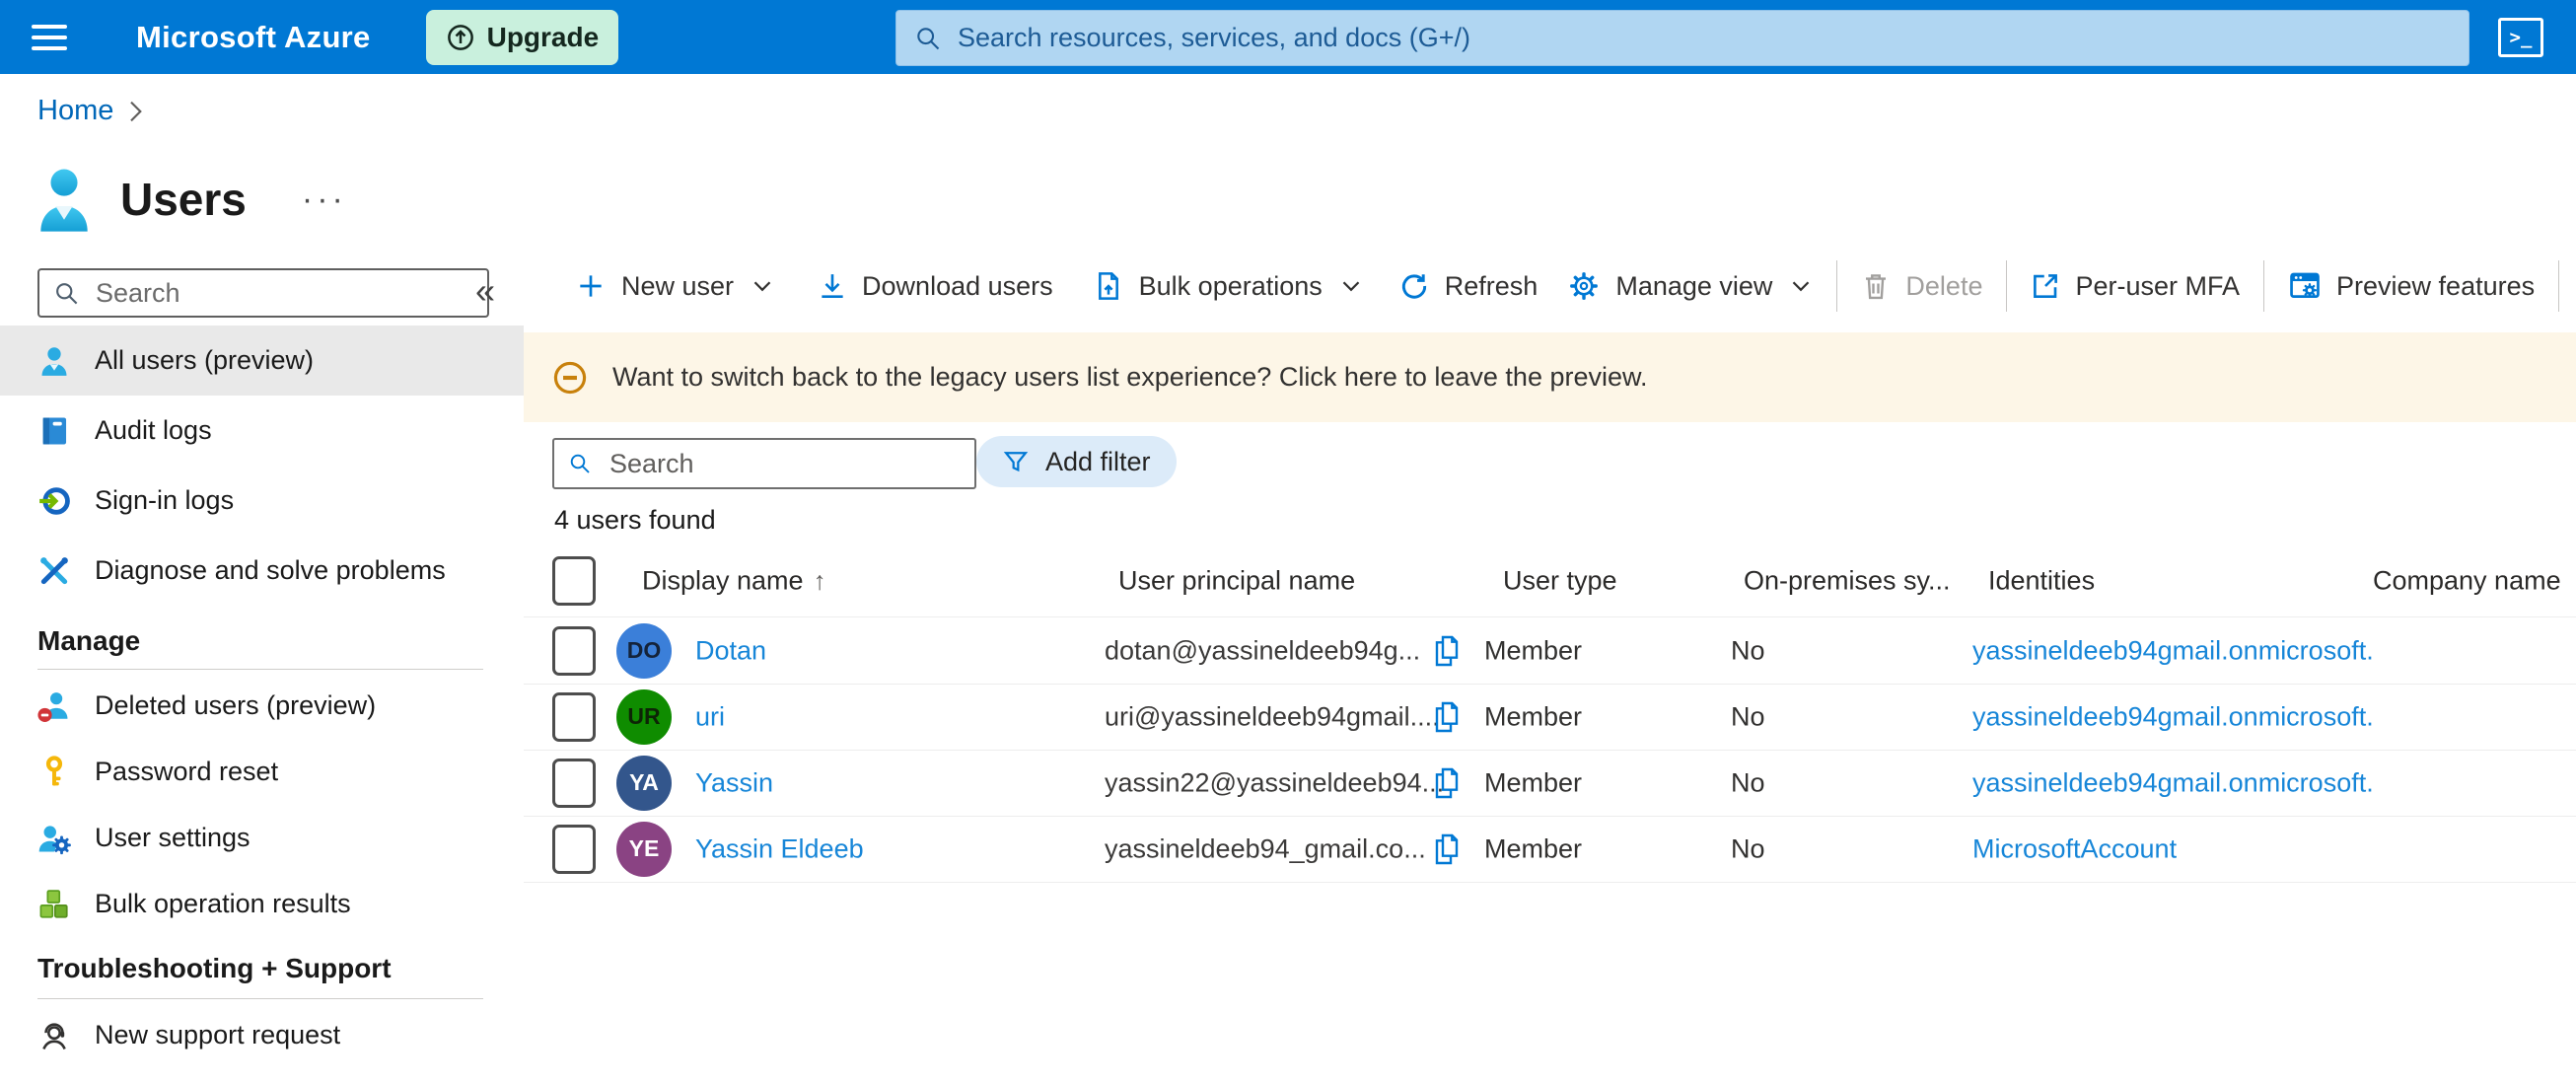  I want to click on column-user-type: User type, so click(1560, 580).